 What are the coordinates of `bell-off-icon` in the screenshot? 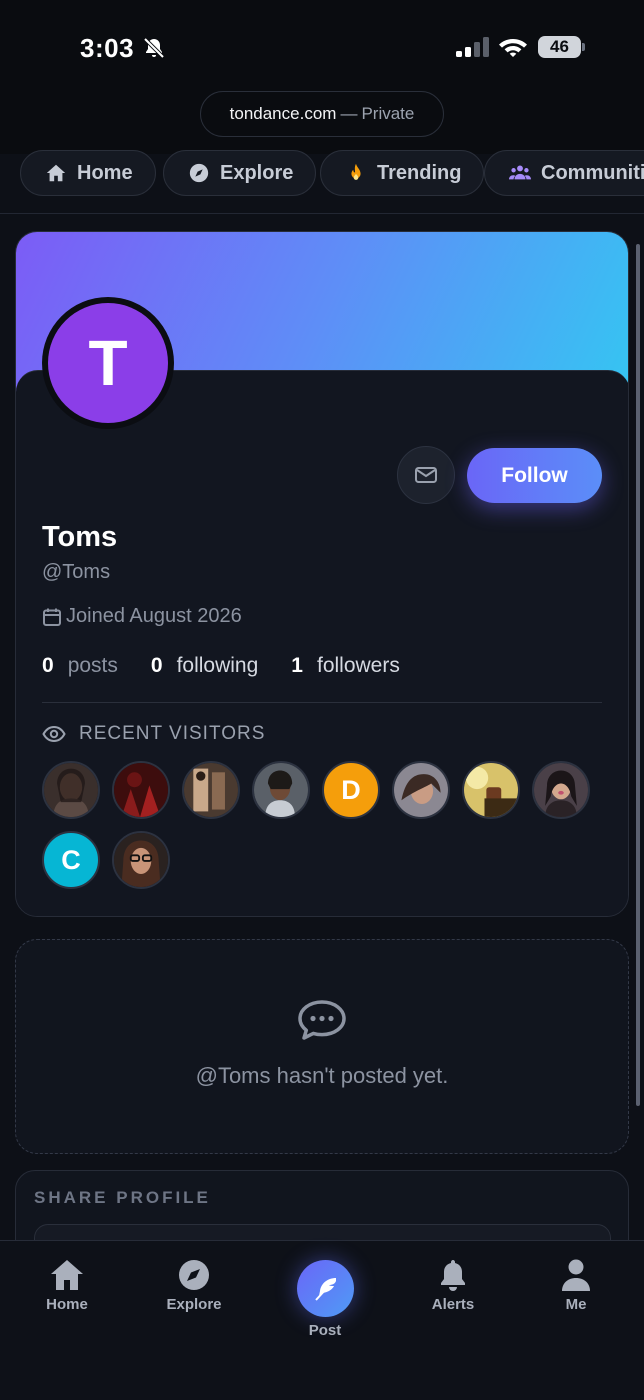 It's located at (154, 48).